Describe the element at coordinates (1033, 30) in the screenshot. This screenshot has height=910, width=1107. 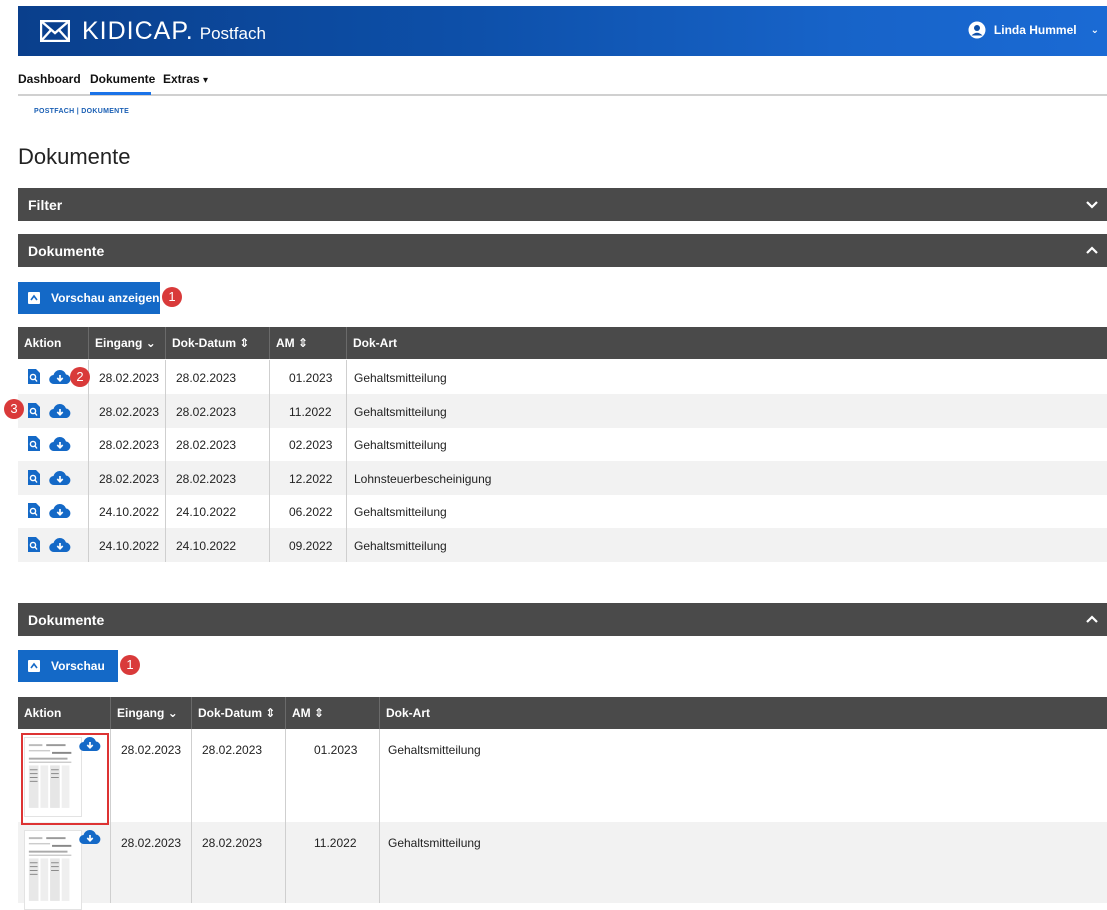
I see `user-menu: Linda Hummel ⌄` at that location.